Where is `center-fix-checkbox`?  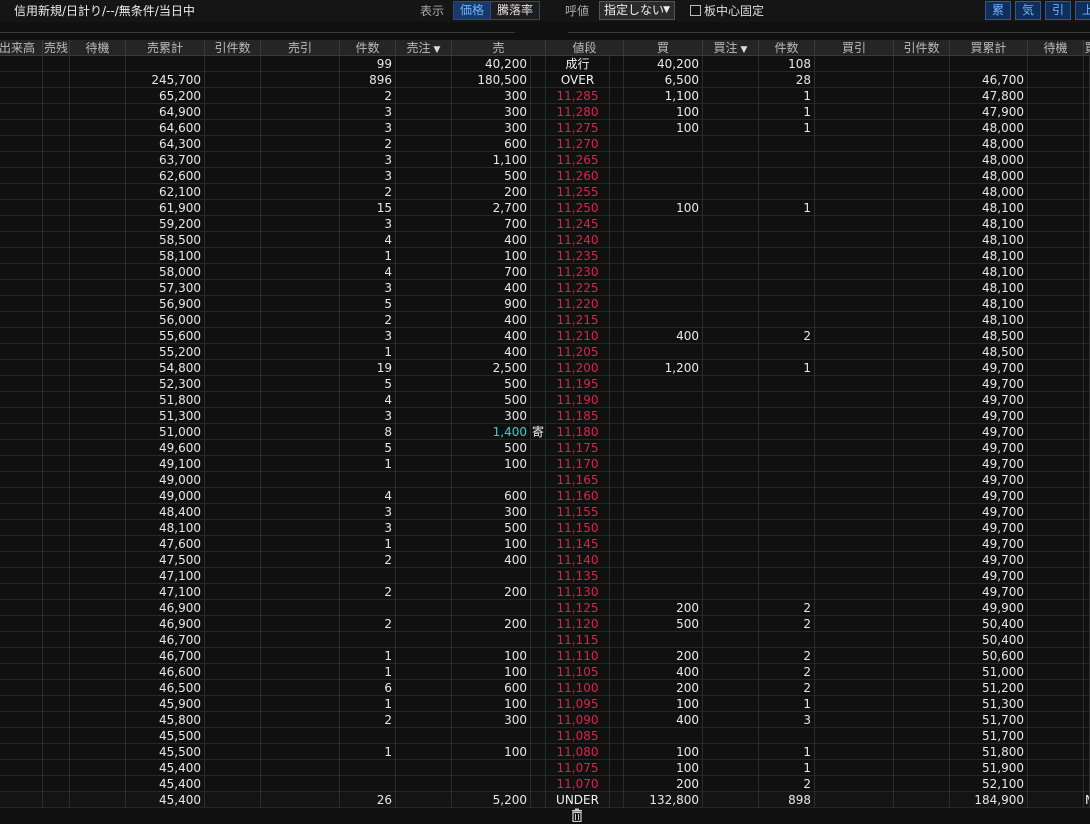
center-fix-checkbox is located at coordinates (695, 10).